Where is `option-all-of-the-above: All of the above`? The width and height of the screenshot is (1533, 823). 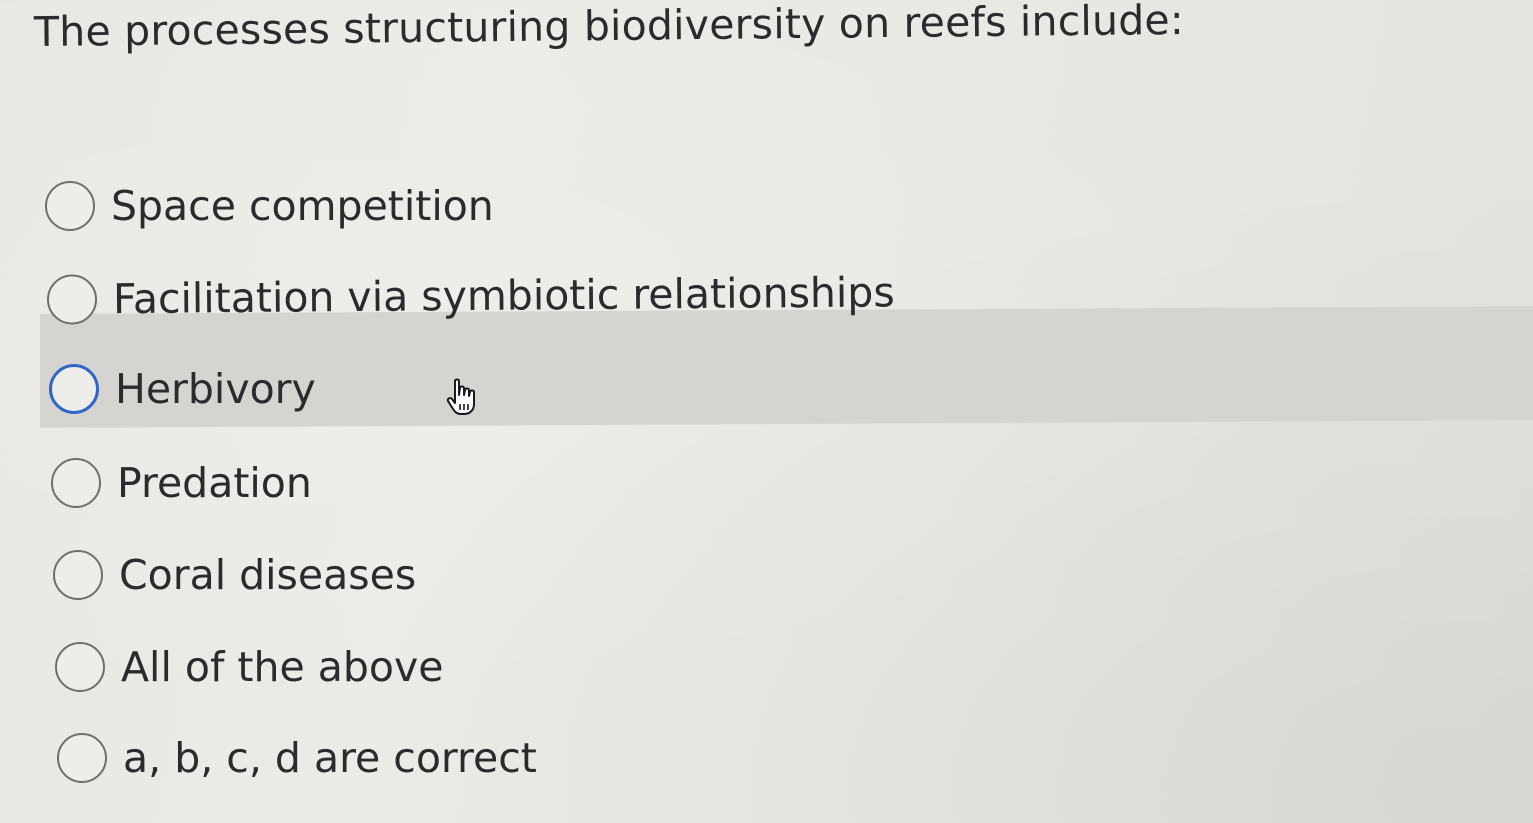
option-all-of-the-above: All of the above is located at coordinates (249, 667).